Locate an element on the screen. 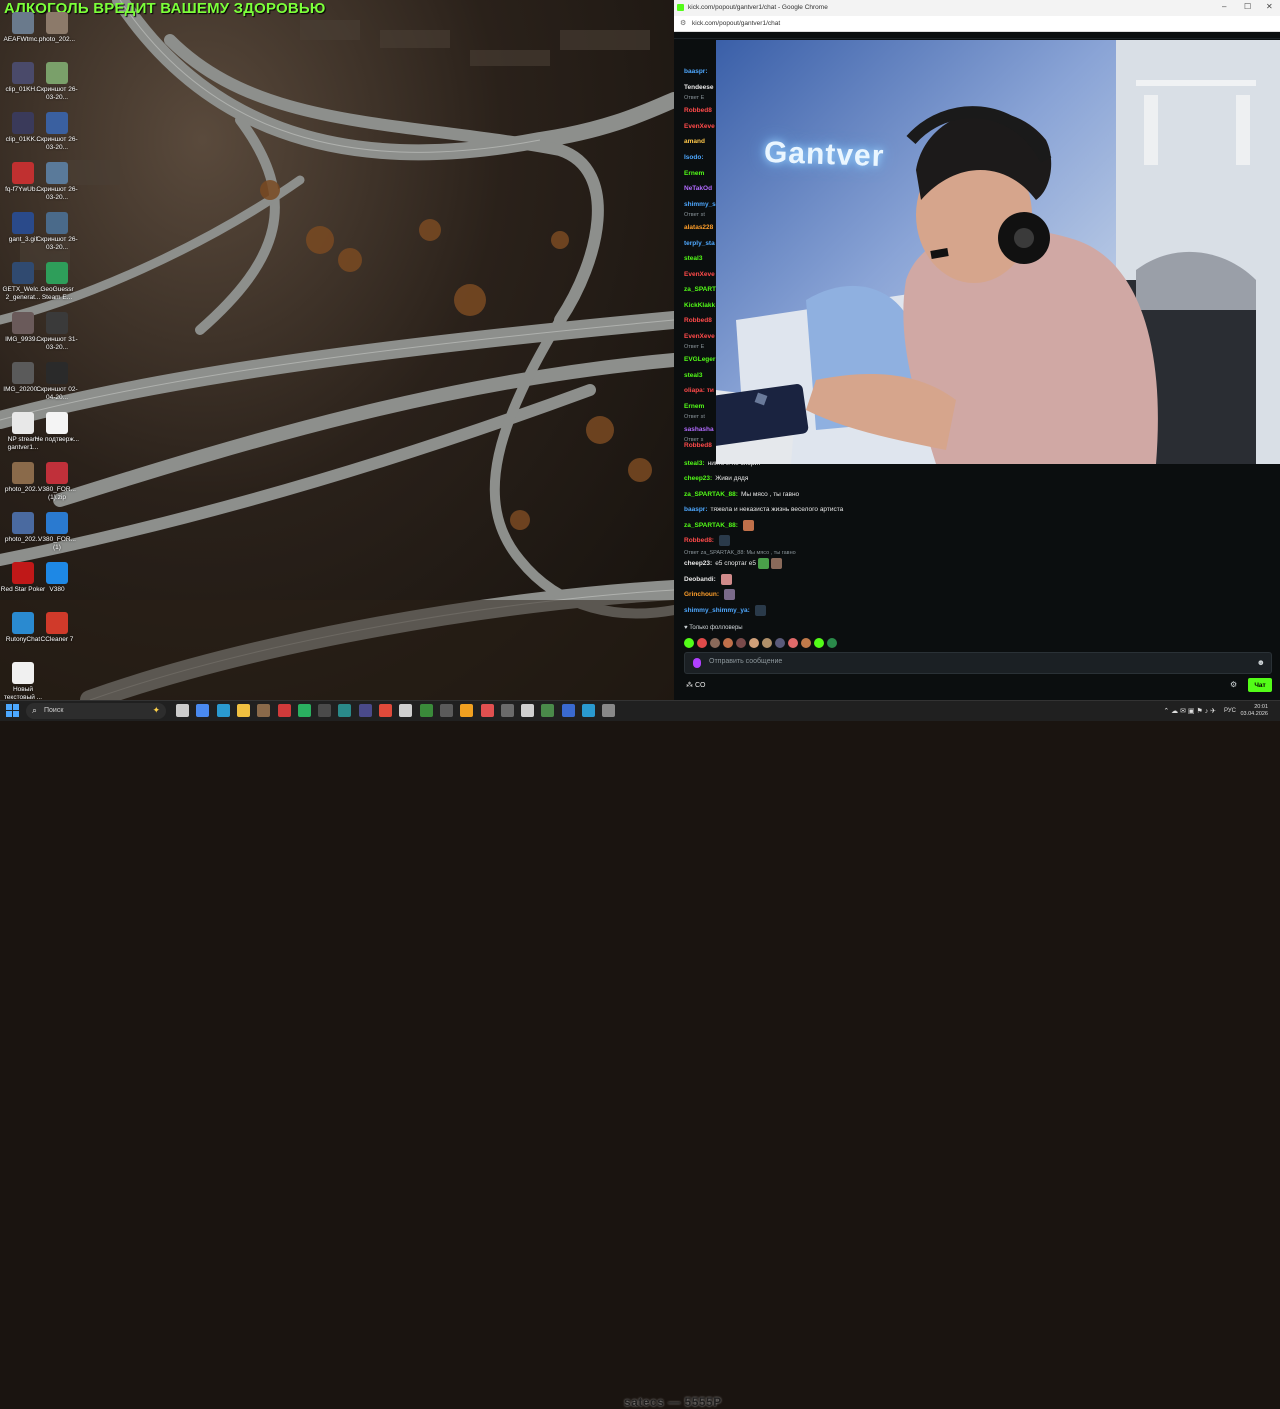 The image size is (1280, 1409). site-info-icon: ⚙ is located at coordinates (683, 23).